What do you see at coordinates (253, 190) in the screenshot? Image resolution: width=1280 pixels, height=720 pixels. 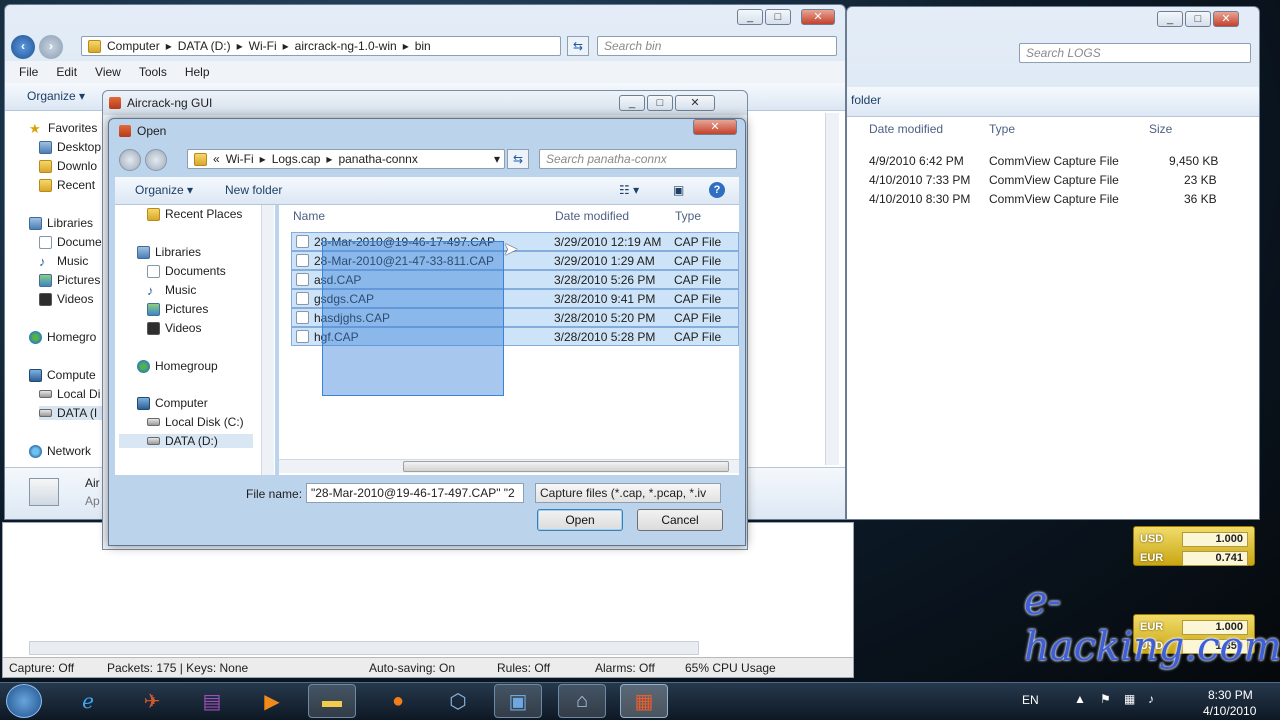 I see `new-folder-button: New folder` at bounding box center [253, 190].